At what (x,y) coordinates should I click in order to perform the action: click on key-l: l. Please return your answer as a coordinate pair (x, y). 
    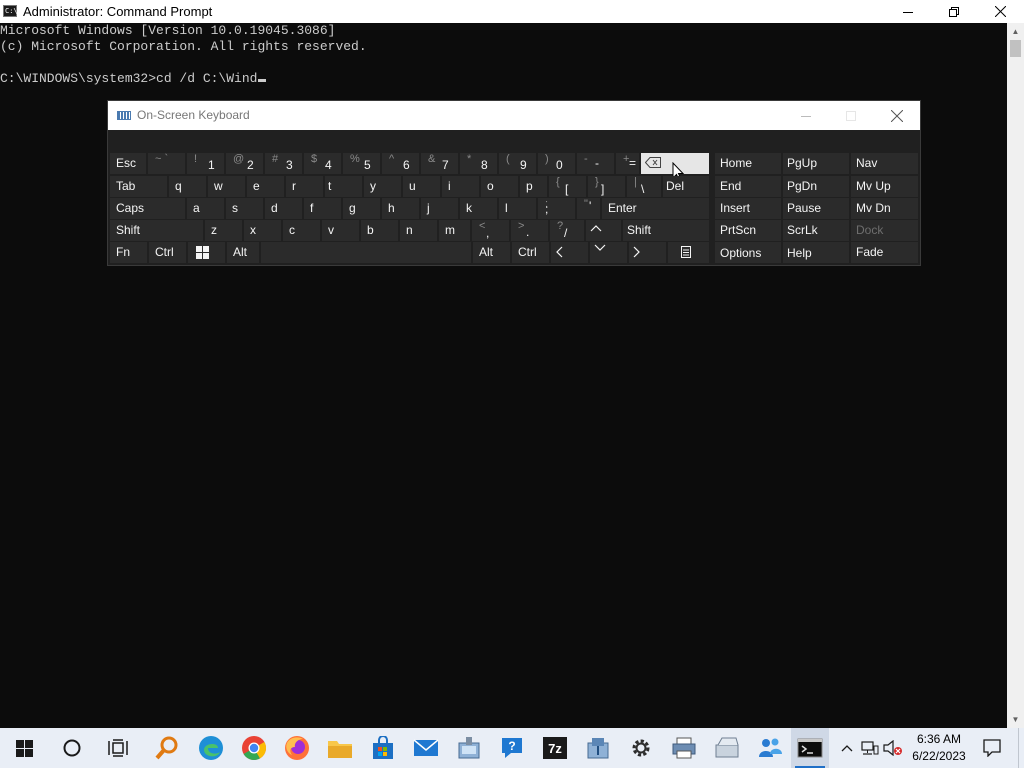
    Looking at the image, I should click on (517, 208).